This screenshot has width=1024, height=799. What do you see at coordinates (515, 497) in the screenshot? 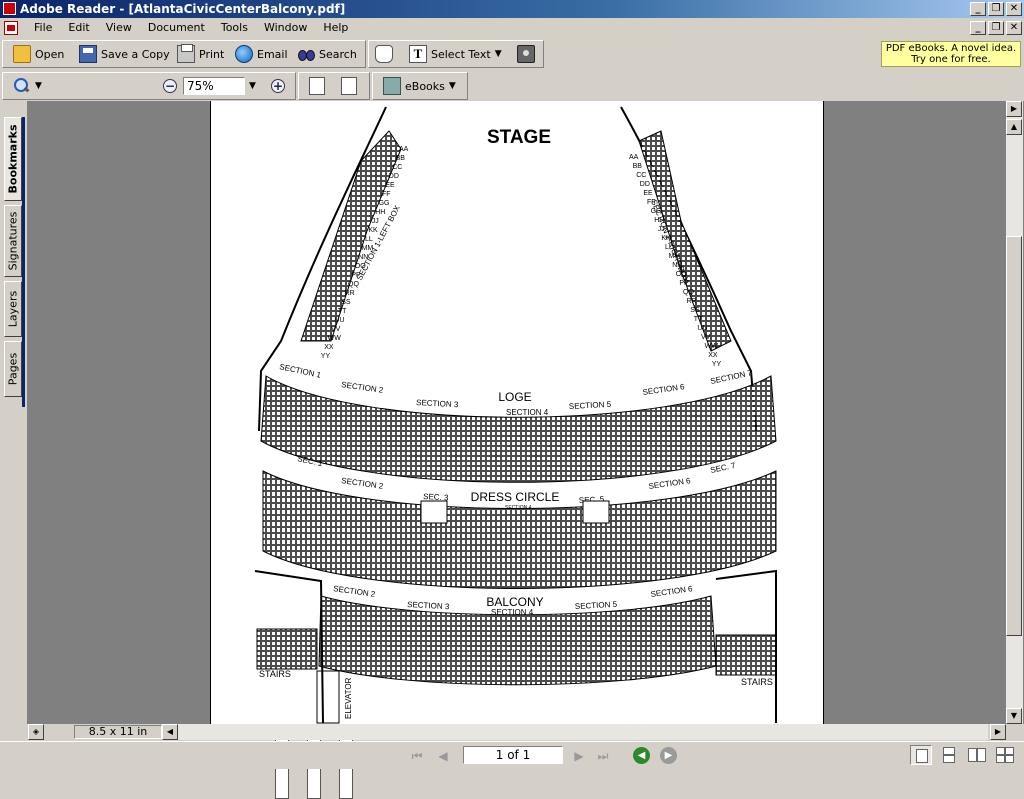
I see `dress-circle-label: DRESS CIRCLE` at bounding box center [515, 497].